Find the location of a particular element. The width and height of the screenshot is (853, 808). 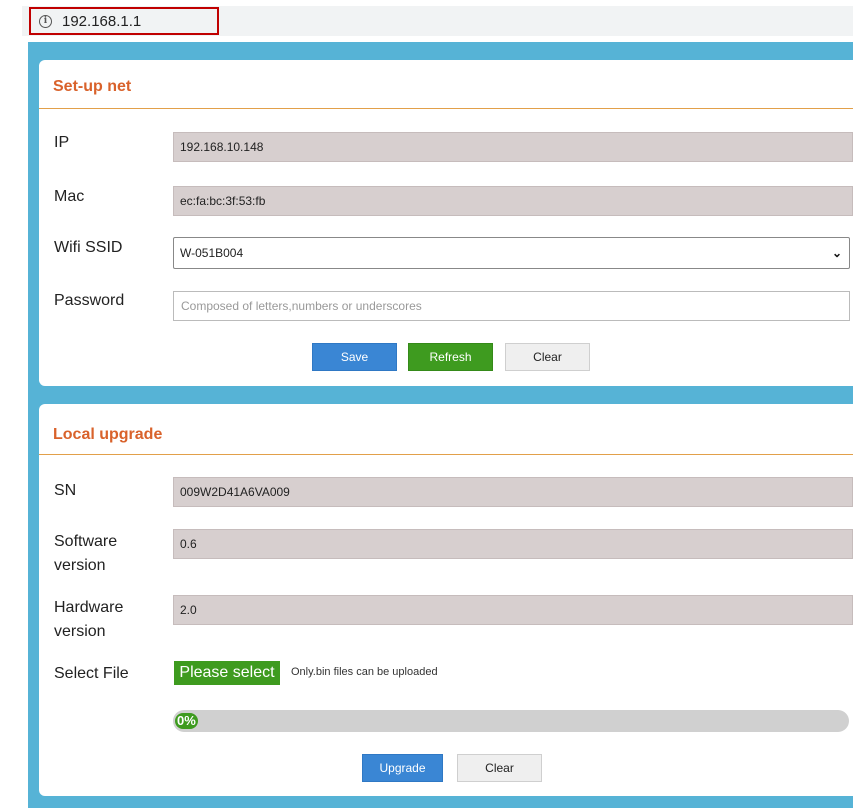

save-button: Save is located at coordinates (354, 357).